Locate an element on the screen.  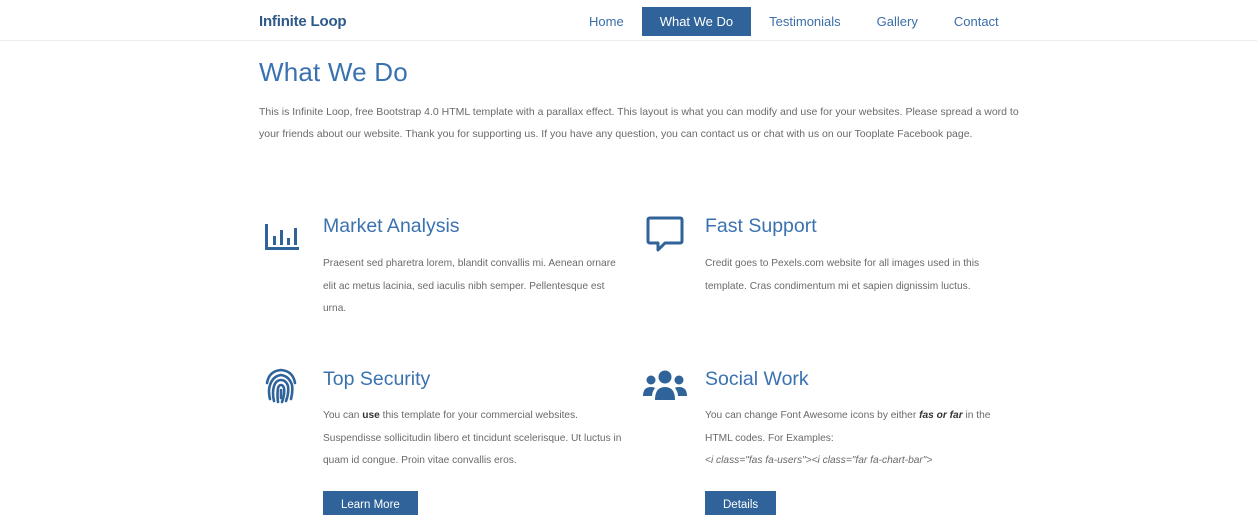
nav-testimonials: Testimonials is located at coordinates (805, 21).